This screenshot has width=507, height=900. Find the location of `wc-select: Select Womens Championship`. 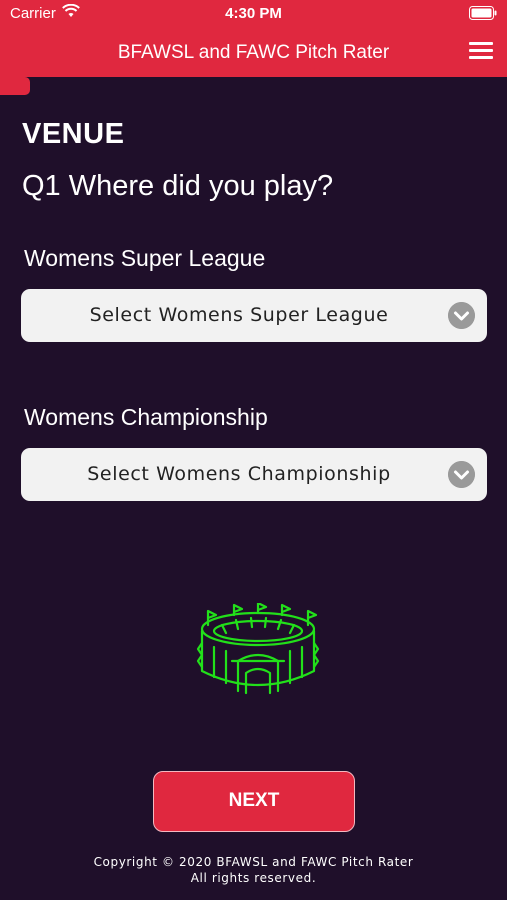

wc-select: Select Womens Championship is located at coordinates (254, 474).